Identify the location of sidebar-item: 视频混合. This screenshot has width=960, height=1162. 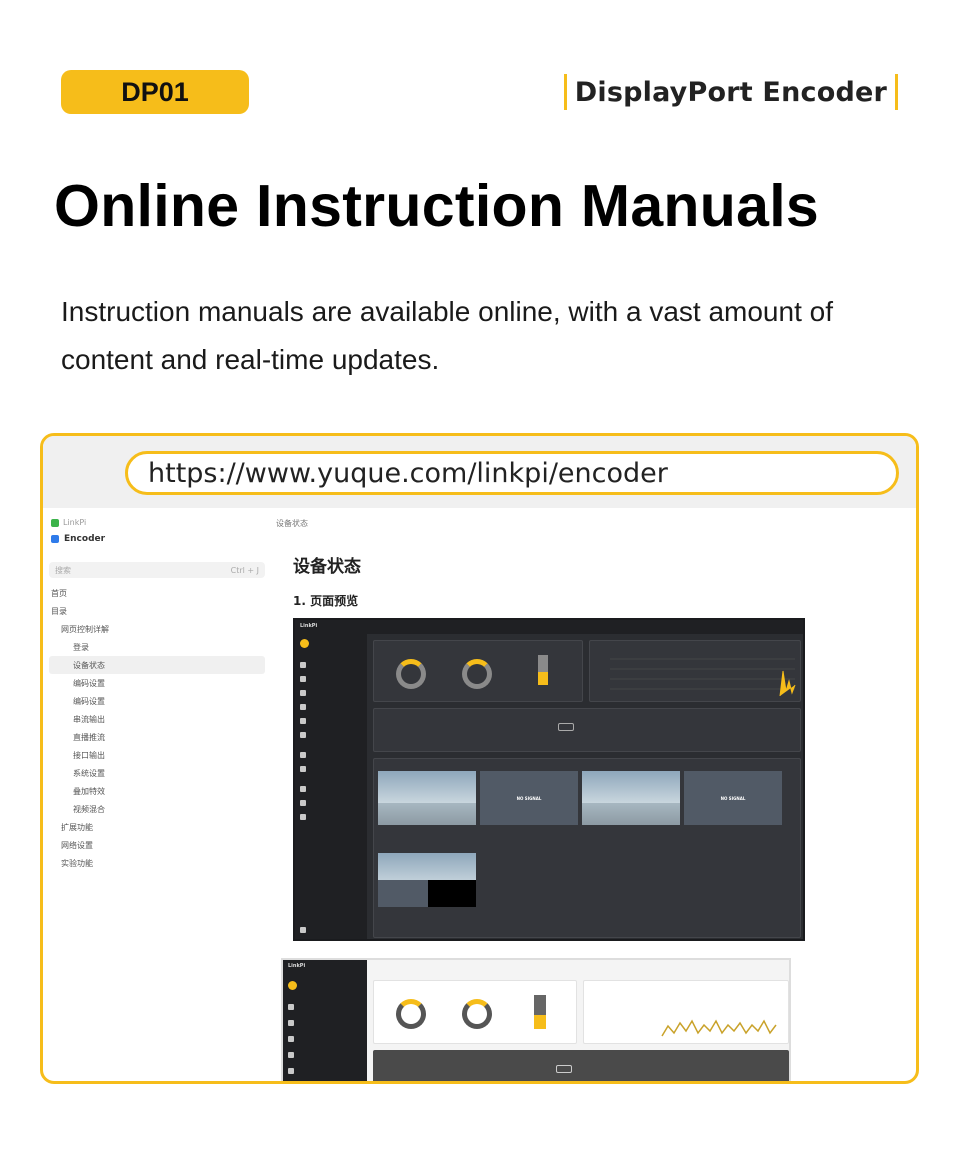
(157, 809).